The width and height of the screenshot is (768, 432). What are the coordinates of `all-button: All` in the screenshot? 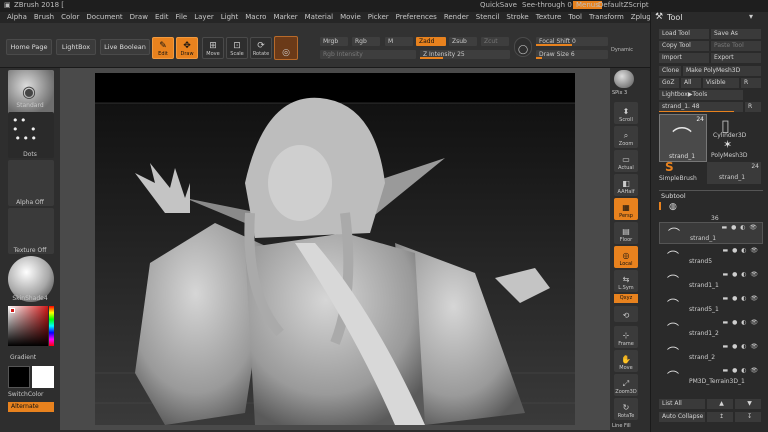 It's located at (691, 83).